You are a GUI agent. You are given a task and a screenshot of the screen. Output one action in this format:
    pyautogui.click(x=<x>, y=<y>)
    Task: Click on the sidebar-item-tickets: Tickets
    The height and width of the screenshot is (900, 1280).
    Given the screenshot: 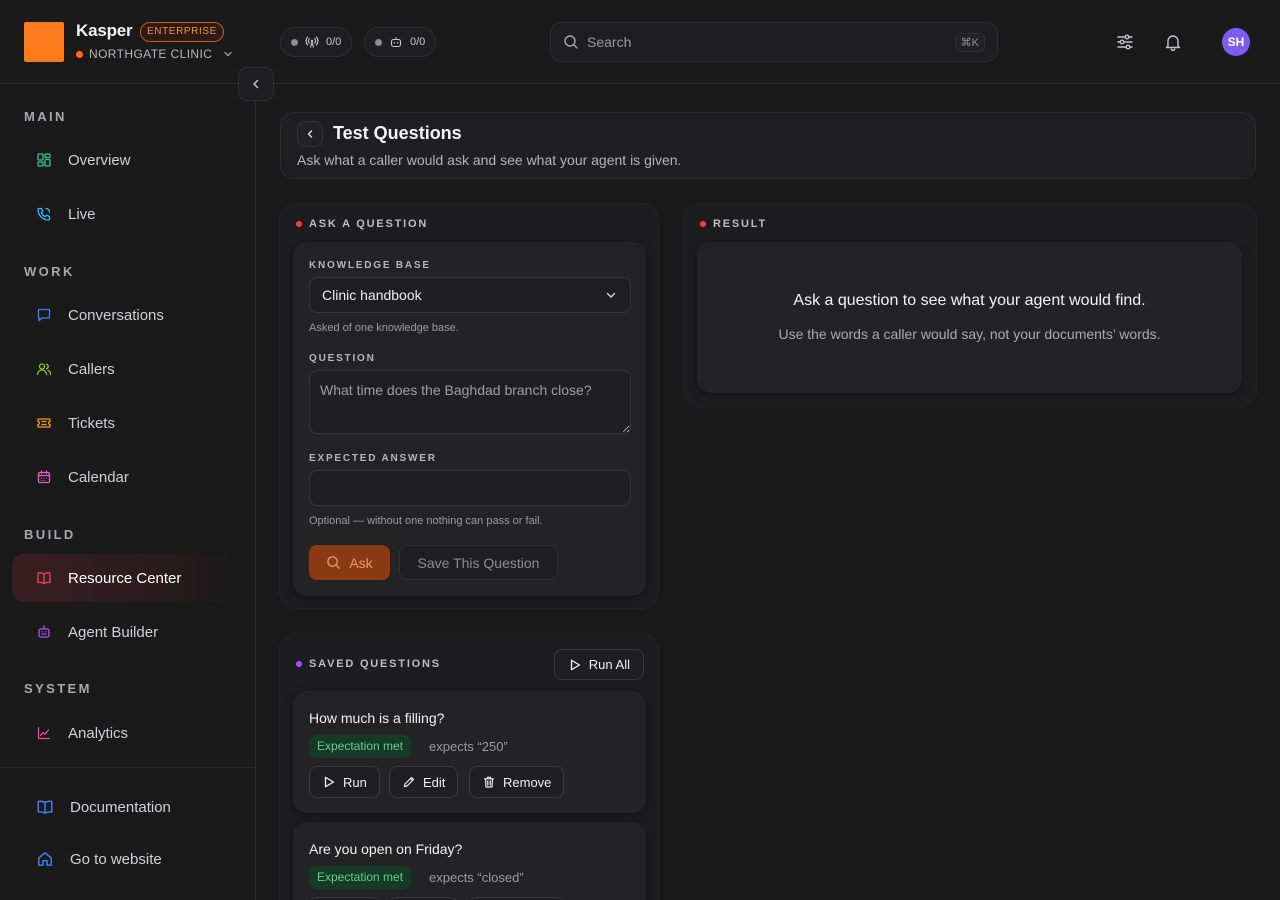 What is the action you would take?
    pyautogui.click(x=123, y=423)
    